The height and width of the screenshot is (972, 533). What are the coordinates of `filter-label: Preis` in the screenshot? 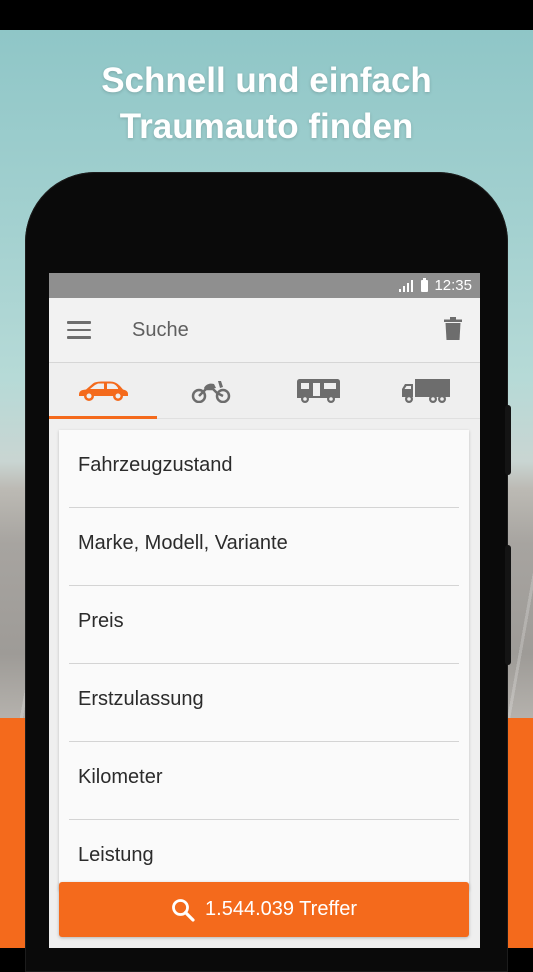 It's located at (101, 621).